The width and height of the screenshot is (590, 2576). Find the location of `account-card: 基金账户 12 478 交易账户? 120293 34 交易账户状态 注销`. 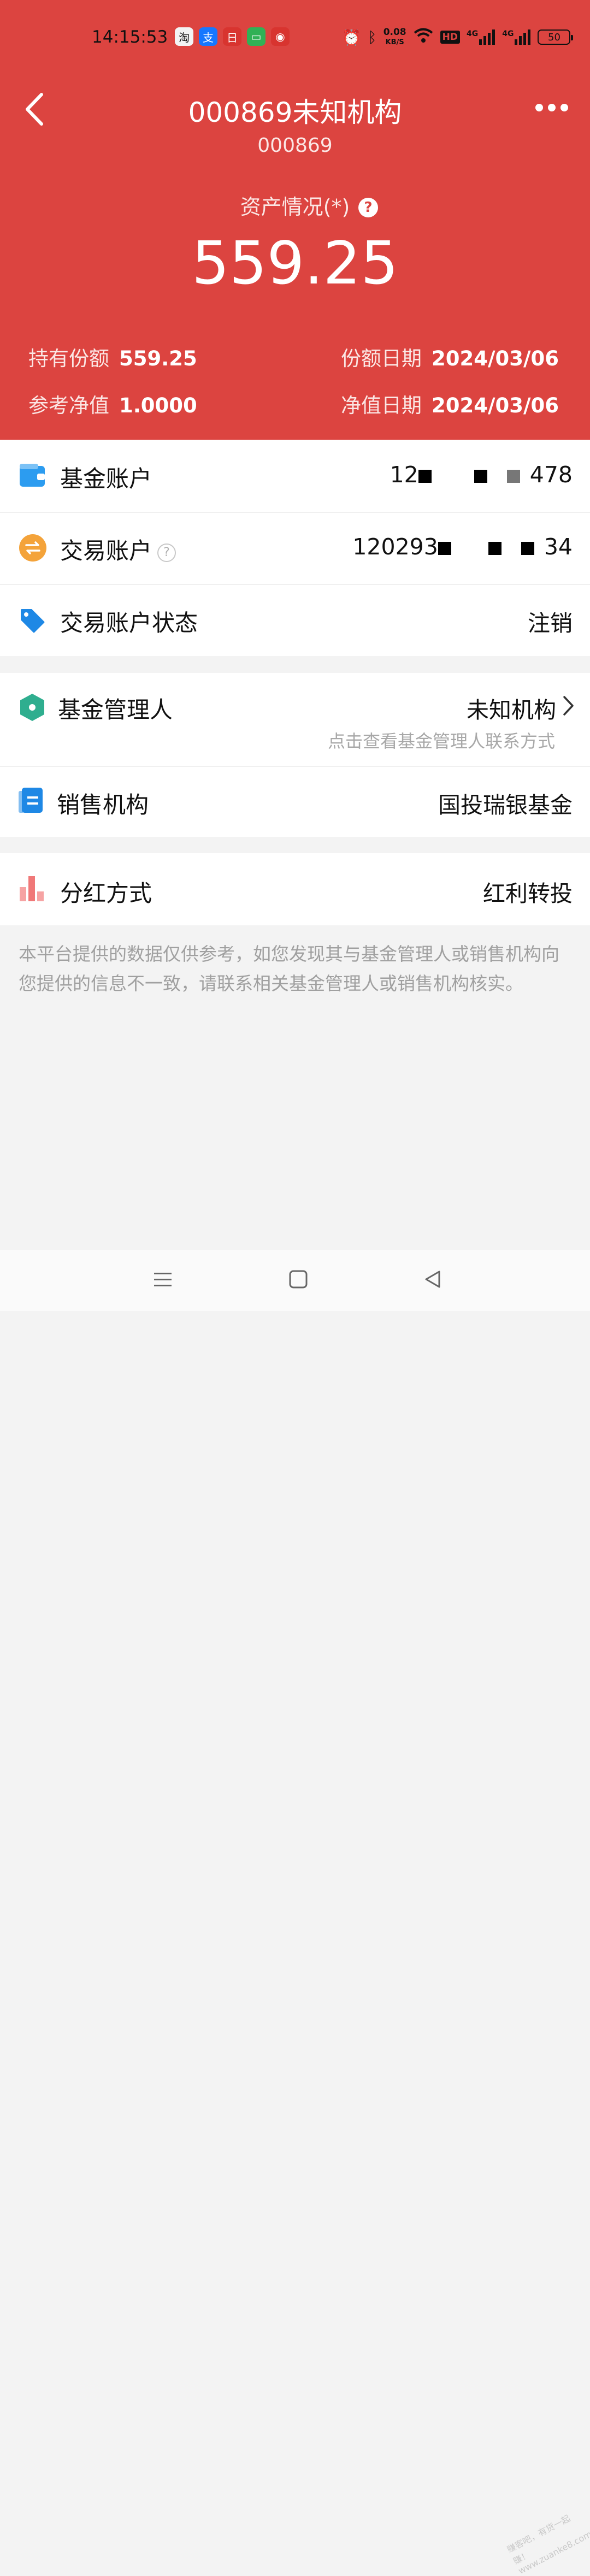

account-card: 基金账户 12 478 交易账户? 120293 34 交易账户状态 注销 is located at coordinates (295, 548).